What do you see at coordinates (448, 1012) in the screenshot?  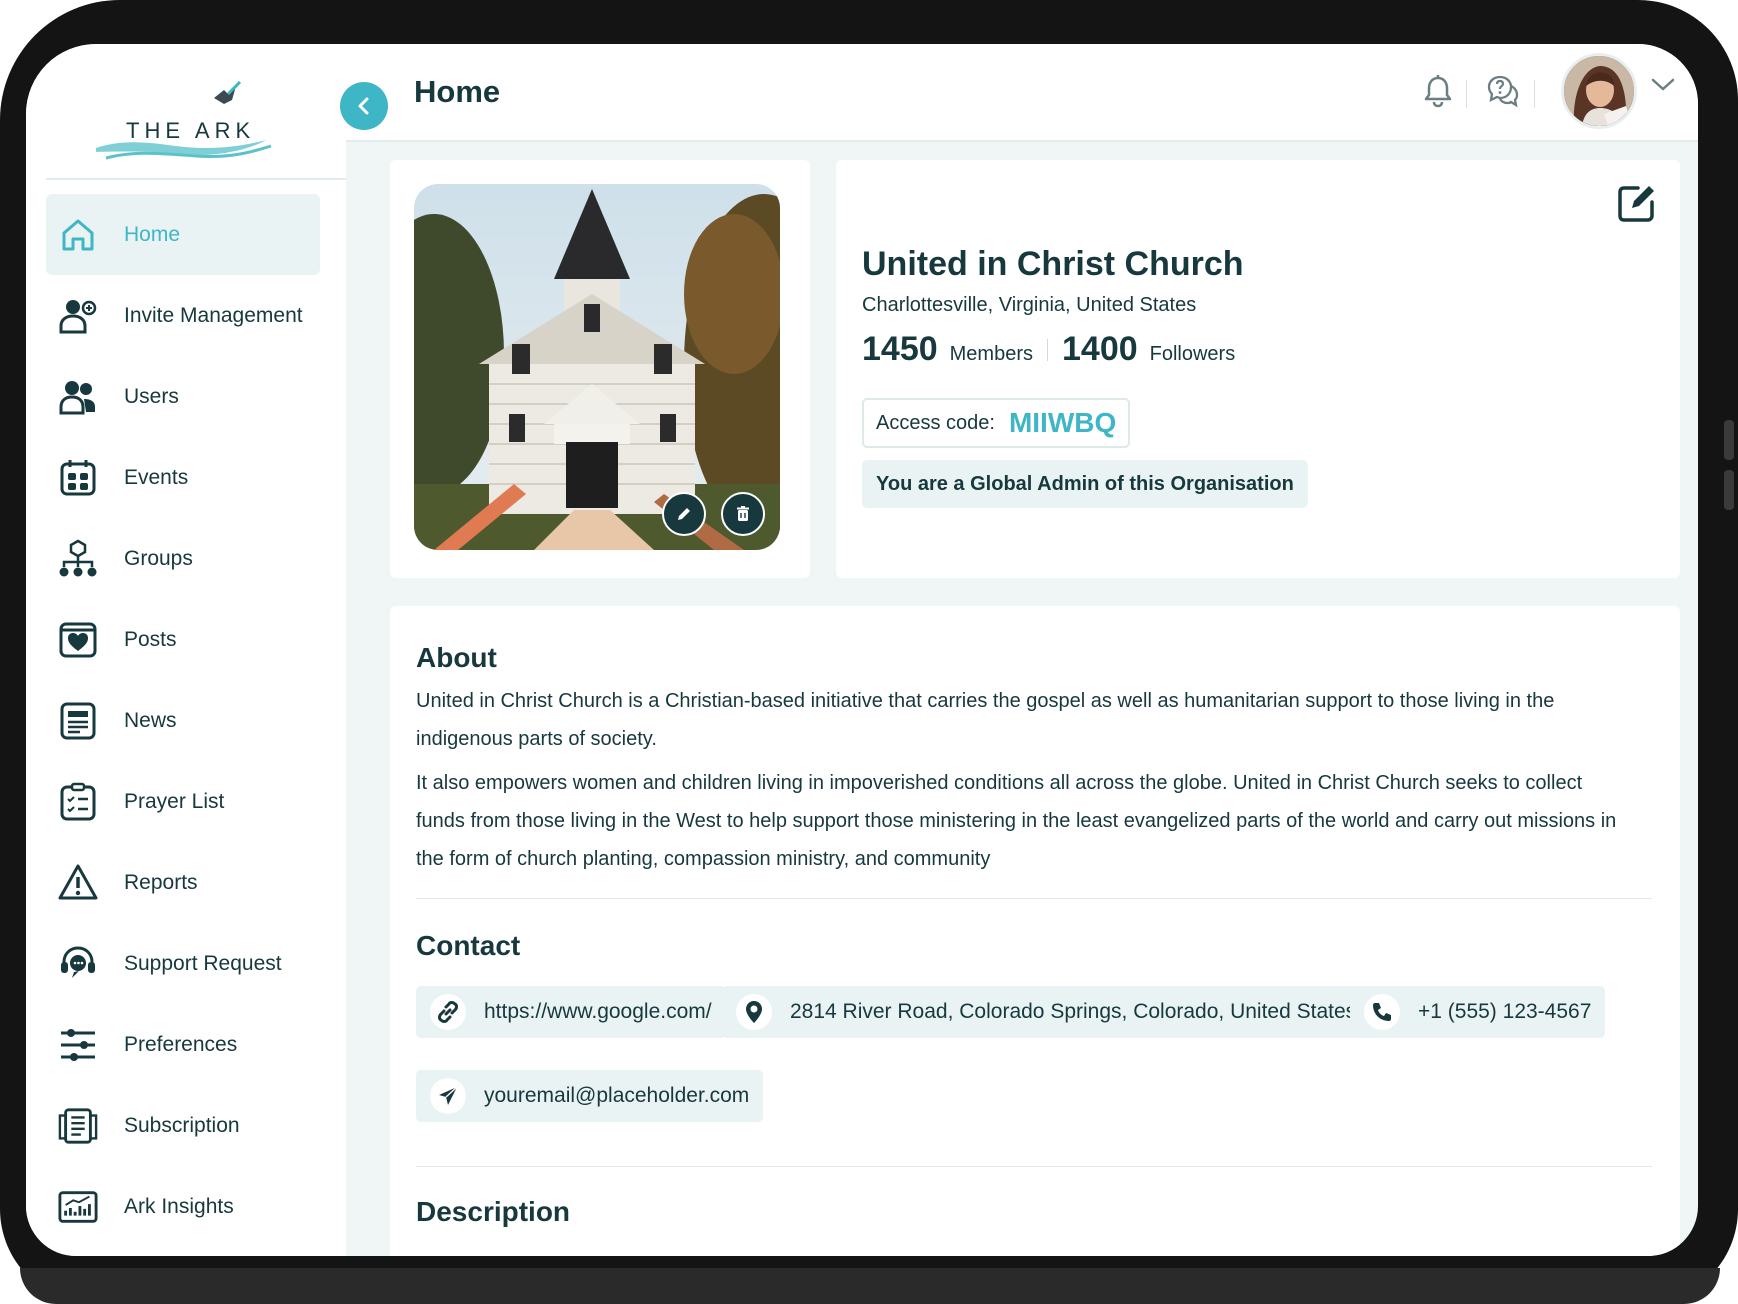 I see `link-icon` at bounding box center [448, 1012].